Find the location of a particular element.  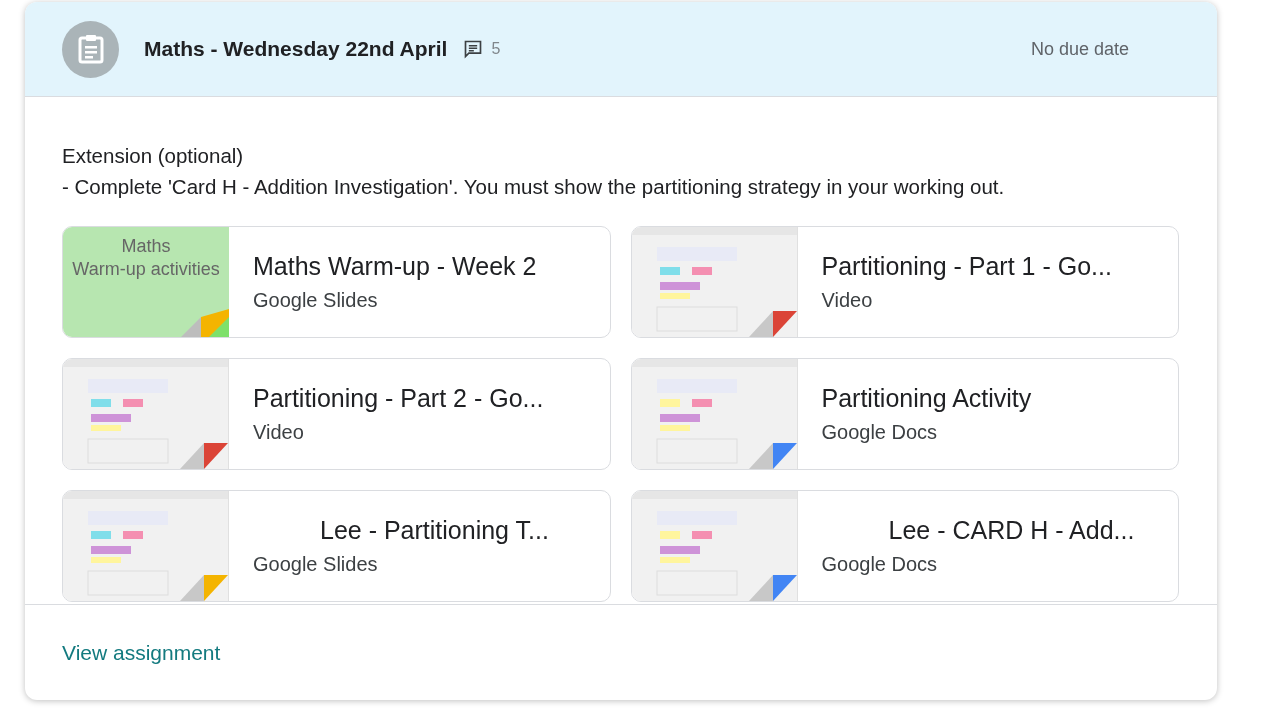

attachment-card: Partitioning - Part 2 - Go... Video is located at coordinates (336, 414).